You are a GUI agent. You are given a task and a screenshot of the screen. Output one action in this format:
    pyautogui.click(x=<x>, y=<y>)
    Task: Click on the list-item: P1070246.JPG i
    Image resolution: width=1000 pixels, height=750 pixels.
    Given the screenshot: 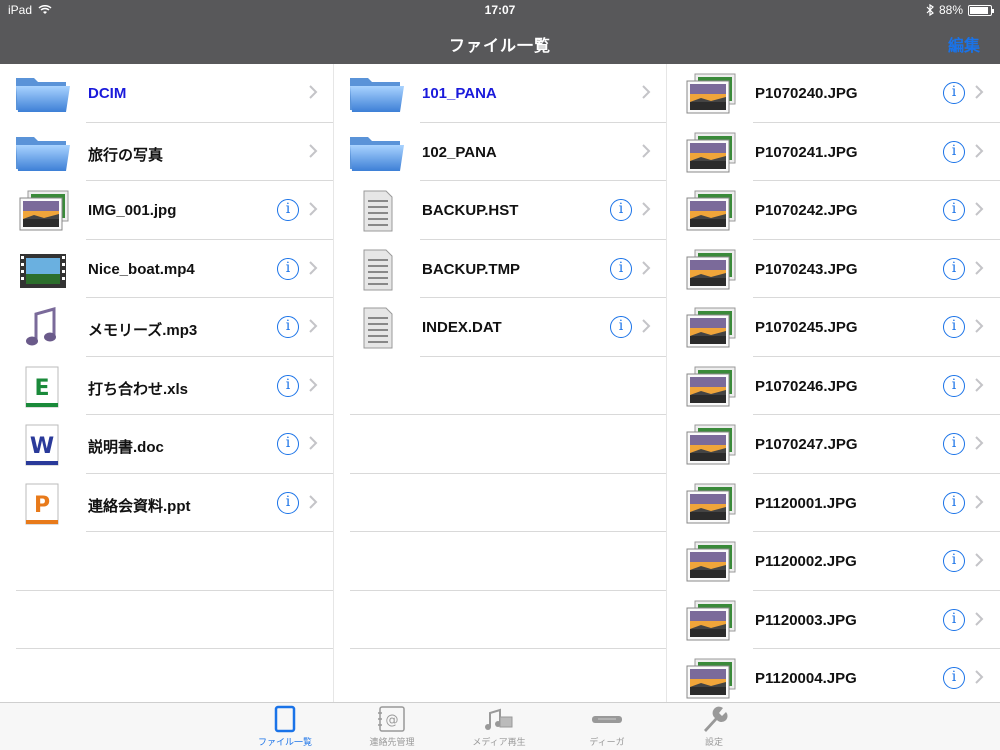 What is the action you would take?
    pyautogui.click(x=833, y=386)
    